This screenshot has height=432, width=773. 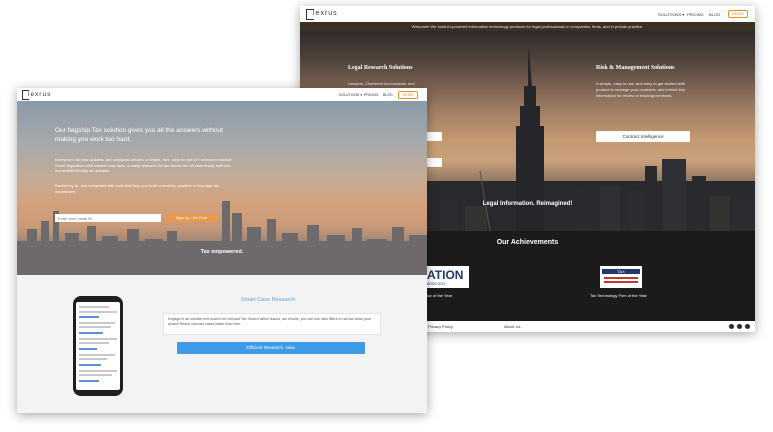 I want to click on footer-about-link: About Us, so click(x=512, y=326).